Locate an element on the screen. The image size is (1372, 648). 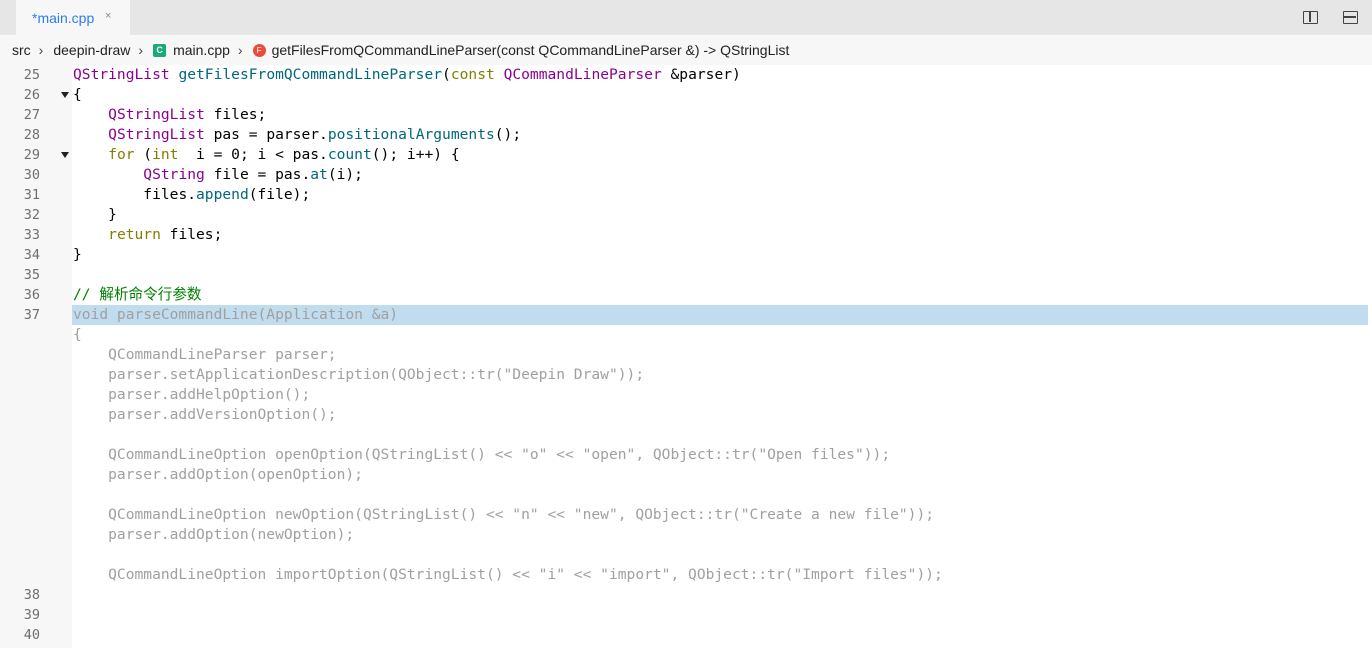
code-line: void parseCommandLine(Application &a) is located at coordinates (236, 314).